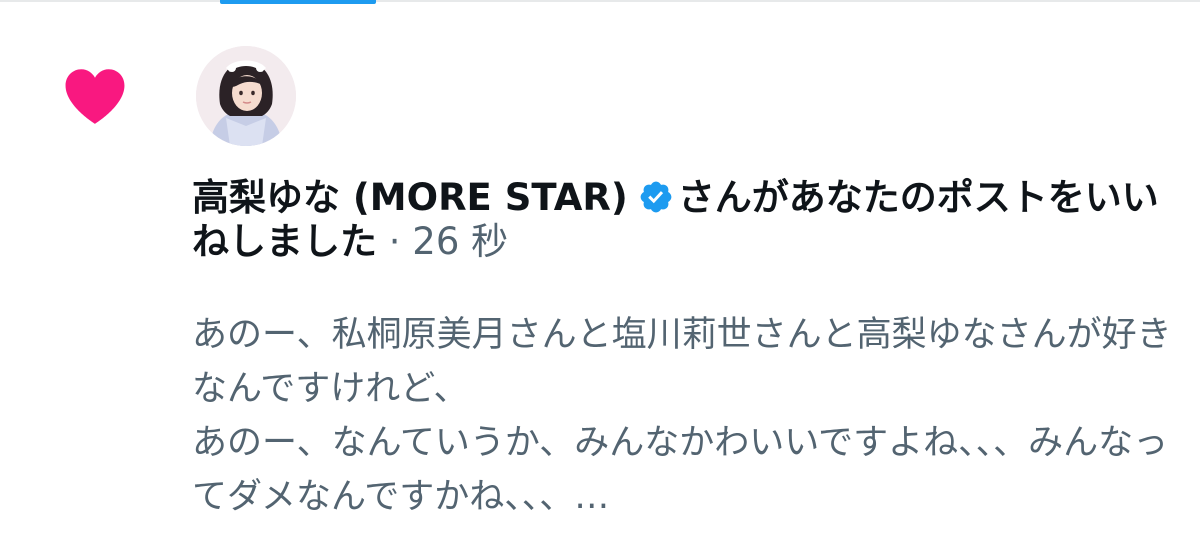 Image resolution: width=1200 pixels, height=553 pixels. What do you see at coordinates (410, 197) in the screenshot?
I see `user-name-link: 高梨ゆな (MORE STAR)` at bounding box center [410, 197].